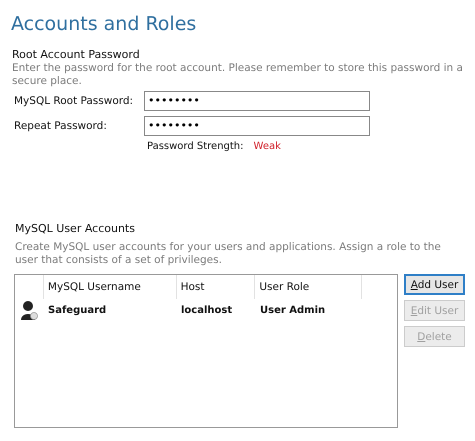  Describe the element at coordinates (237, 75) in the screenshot. I see `section-description: Enter the password for the root account. Please remember to store this password in a secure place.` at that location.